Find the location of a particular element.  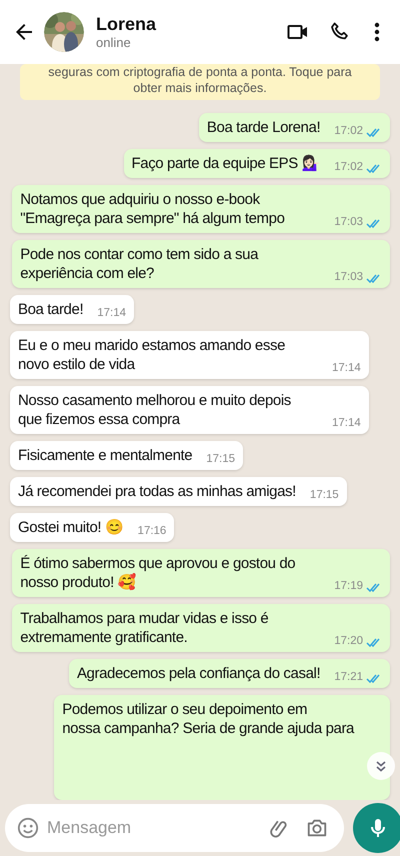

contact-status: online is located at coordinates (114, 43).